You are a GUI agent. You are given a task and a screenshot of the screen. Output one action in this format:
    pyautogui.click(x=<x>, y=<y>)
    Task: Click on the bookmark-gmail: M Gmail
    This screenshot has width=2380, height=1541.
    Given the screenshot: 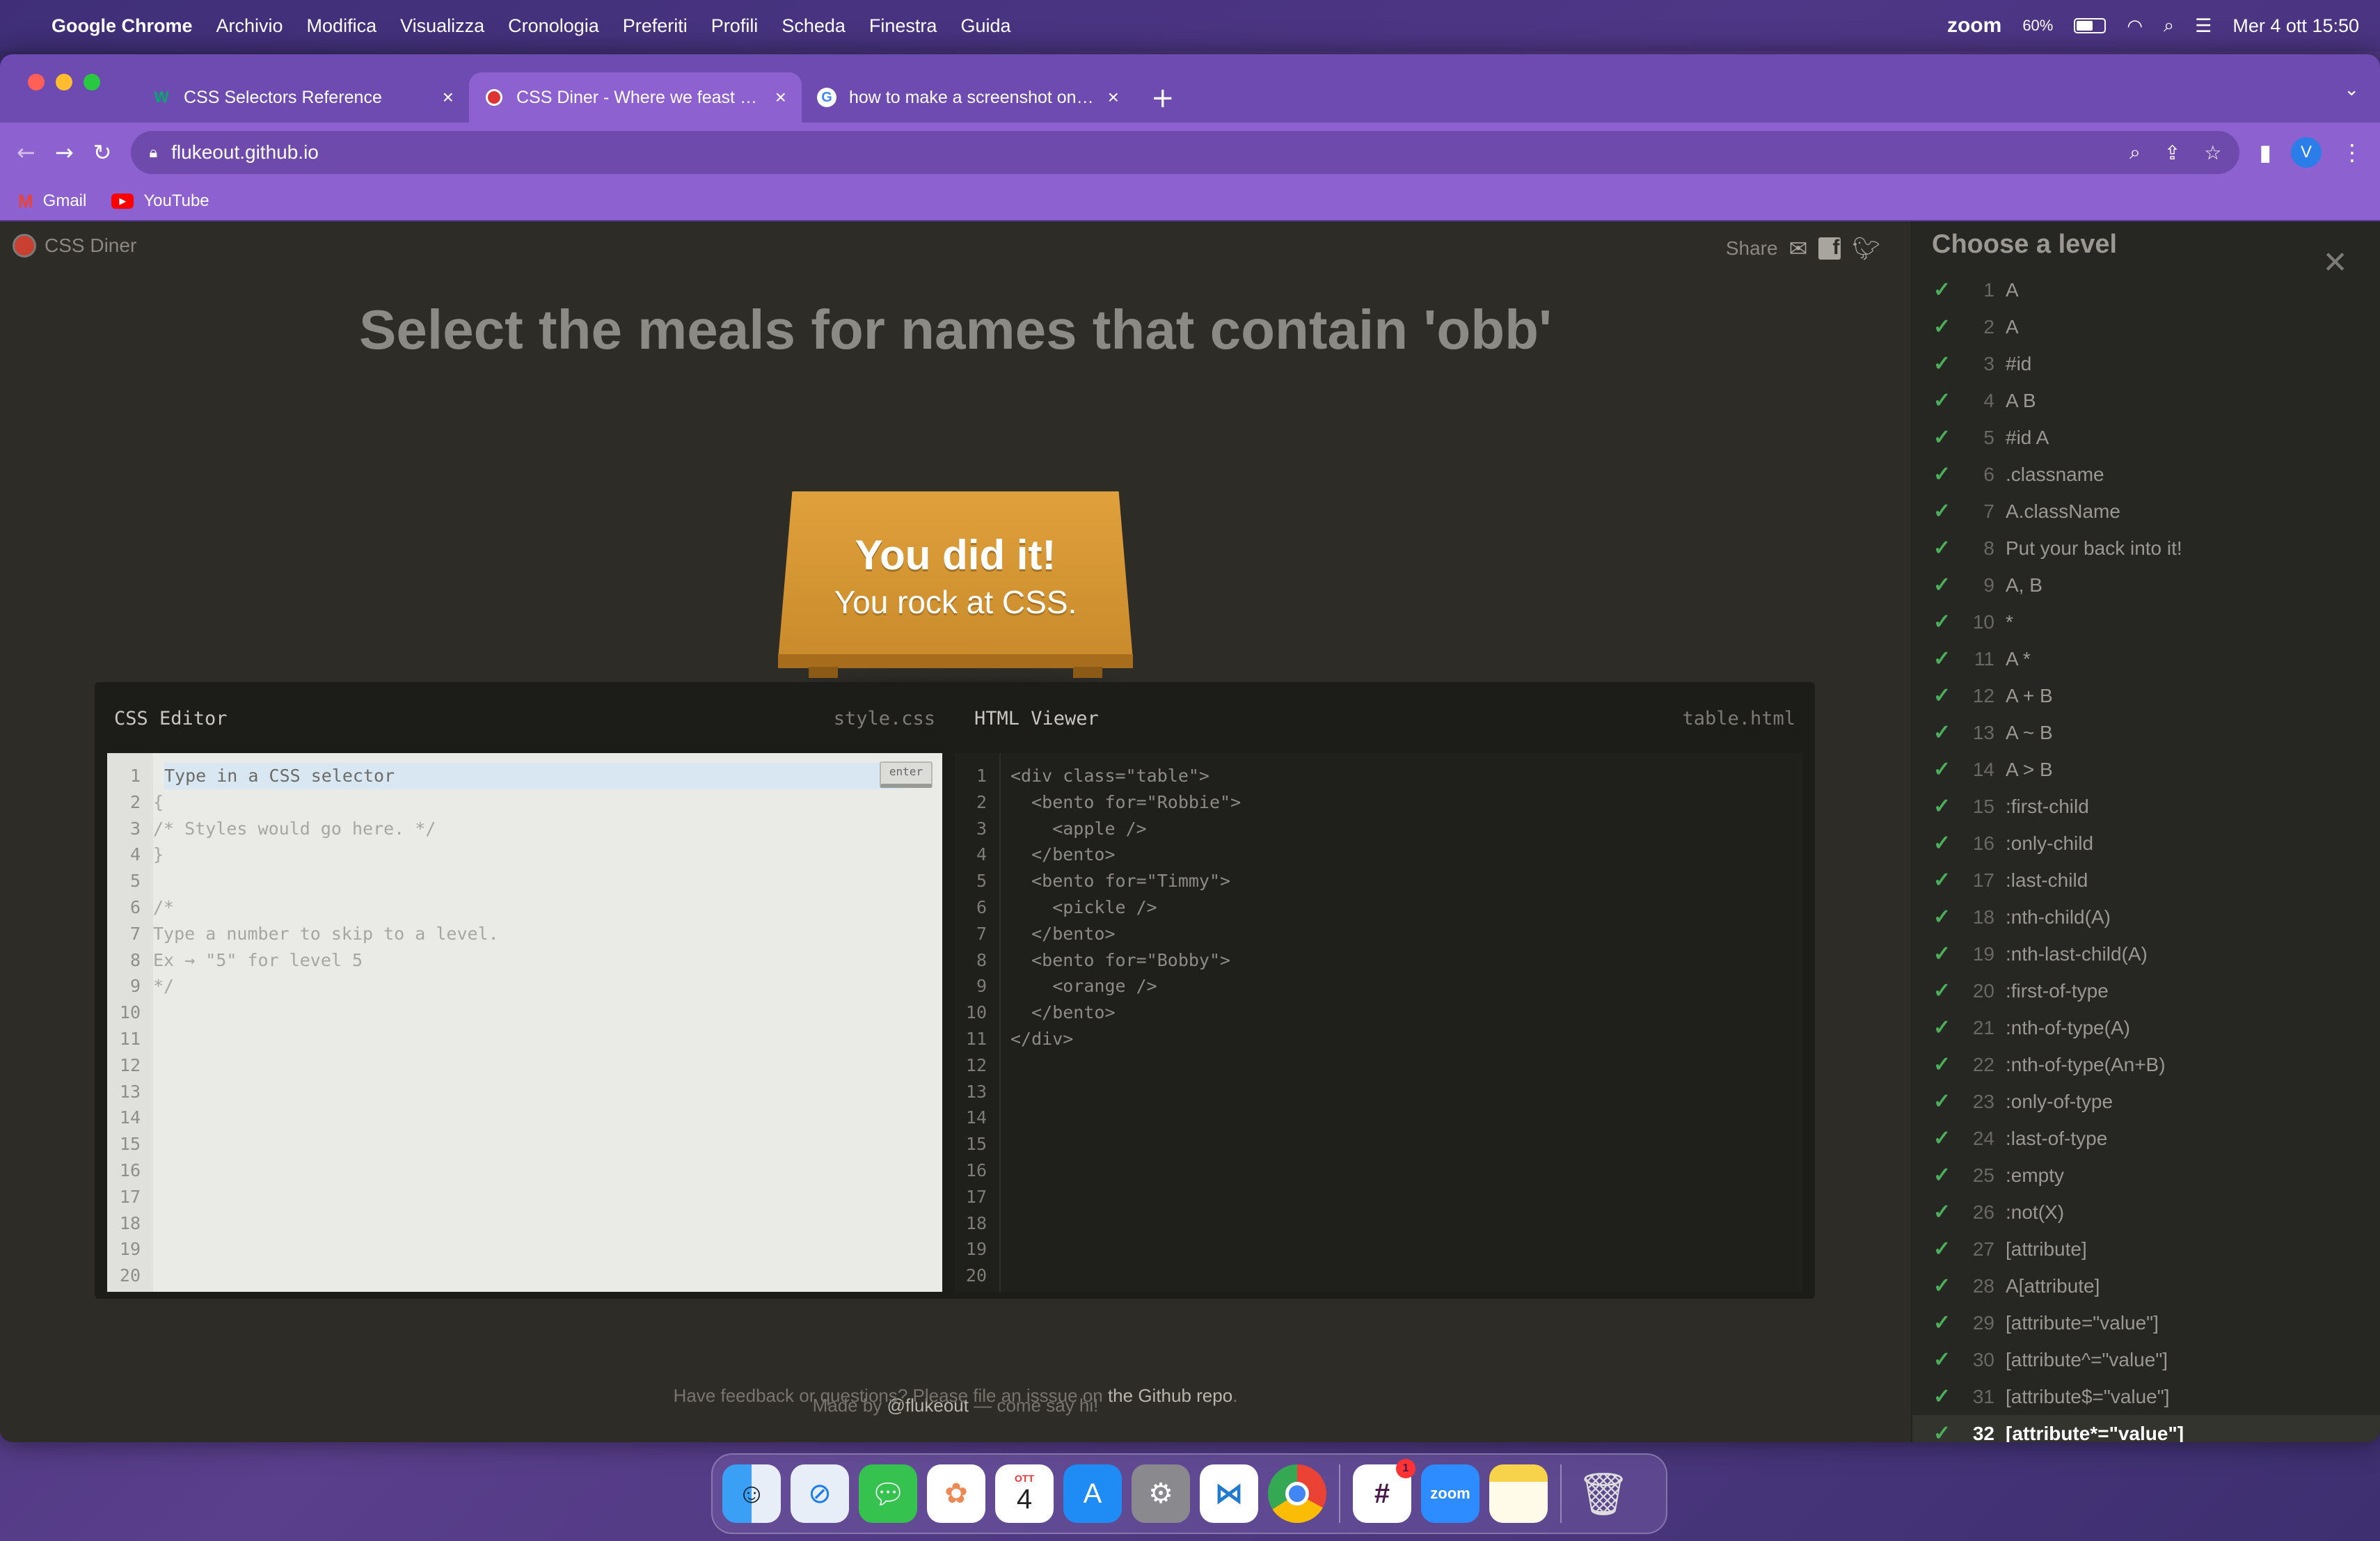 What is the action you would take?
    pyautogui.click(x=52, y=201)
    